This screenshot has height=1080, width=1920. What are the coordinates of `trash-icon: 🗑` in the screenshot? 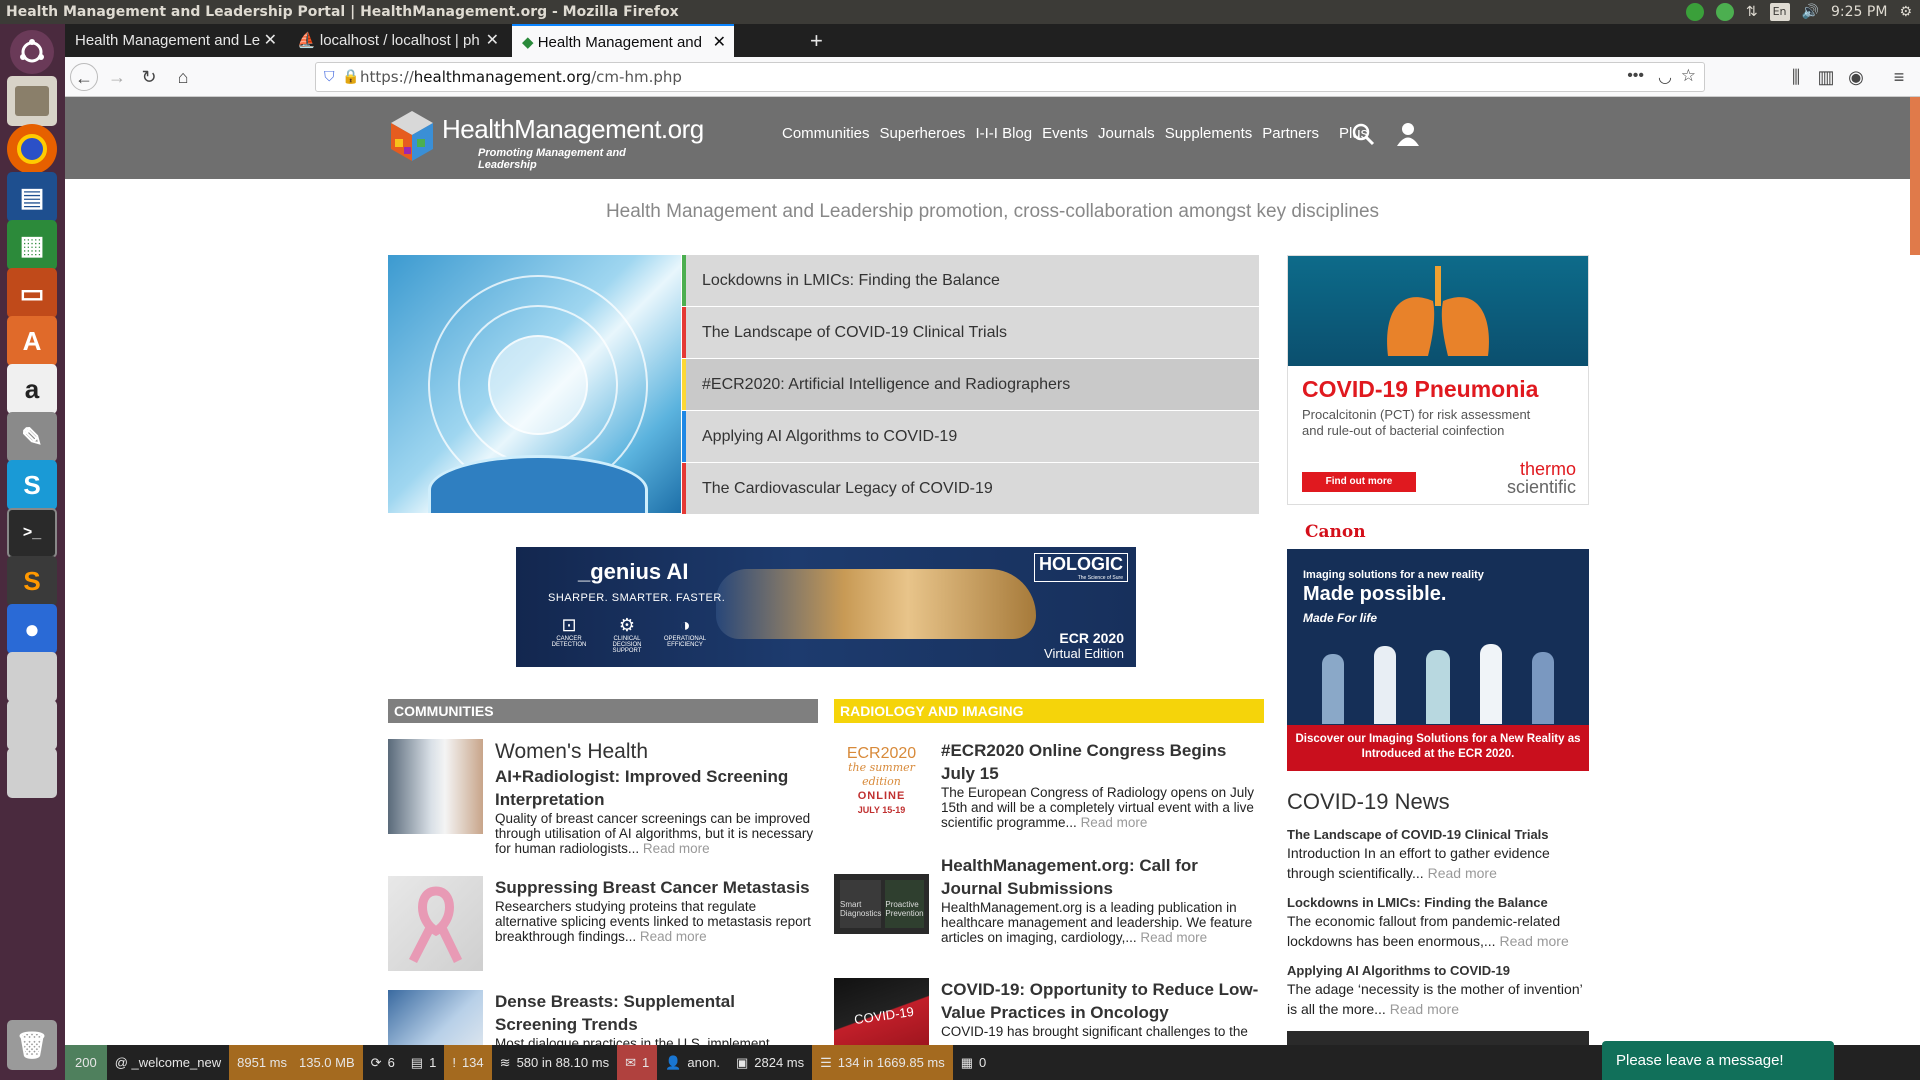 It's located at (32, 1045).